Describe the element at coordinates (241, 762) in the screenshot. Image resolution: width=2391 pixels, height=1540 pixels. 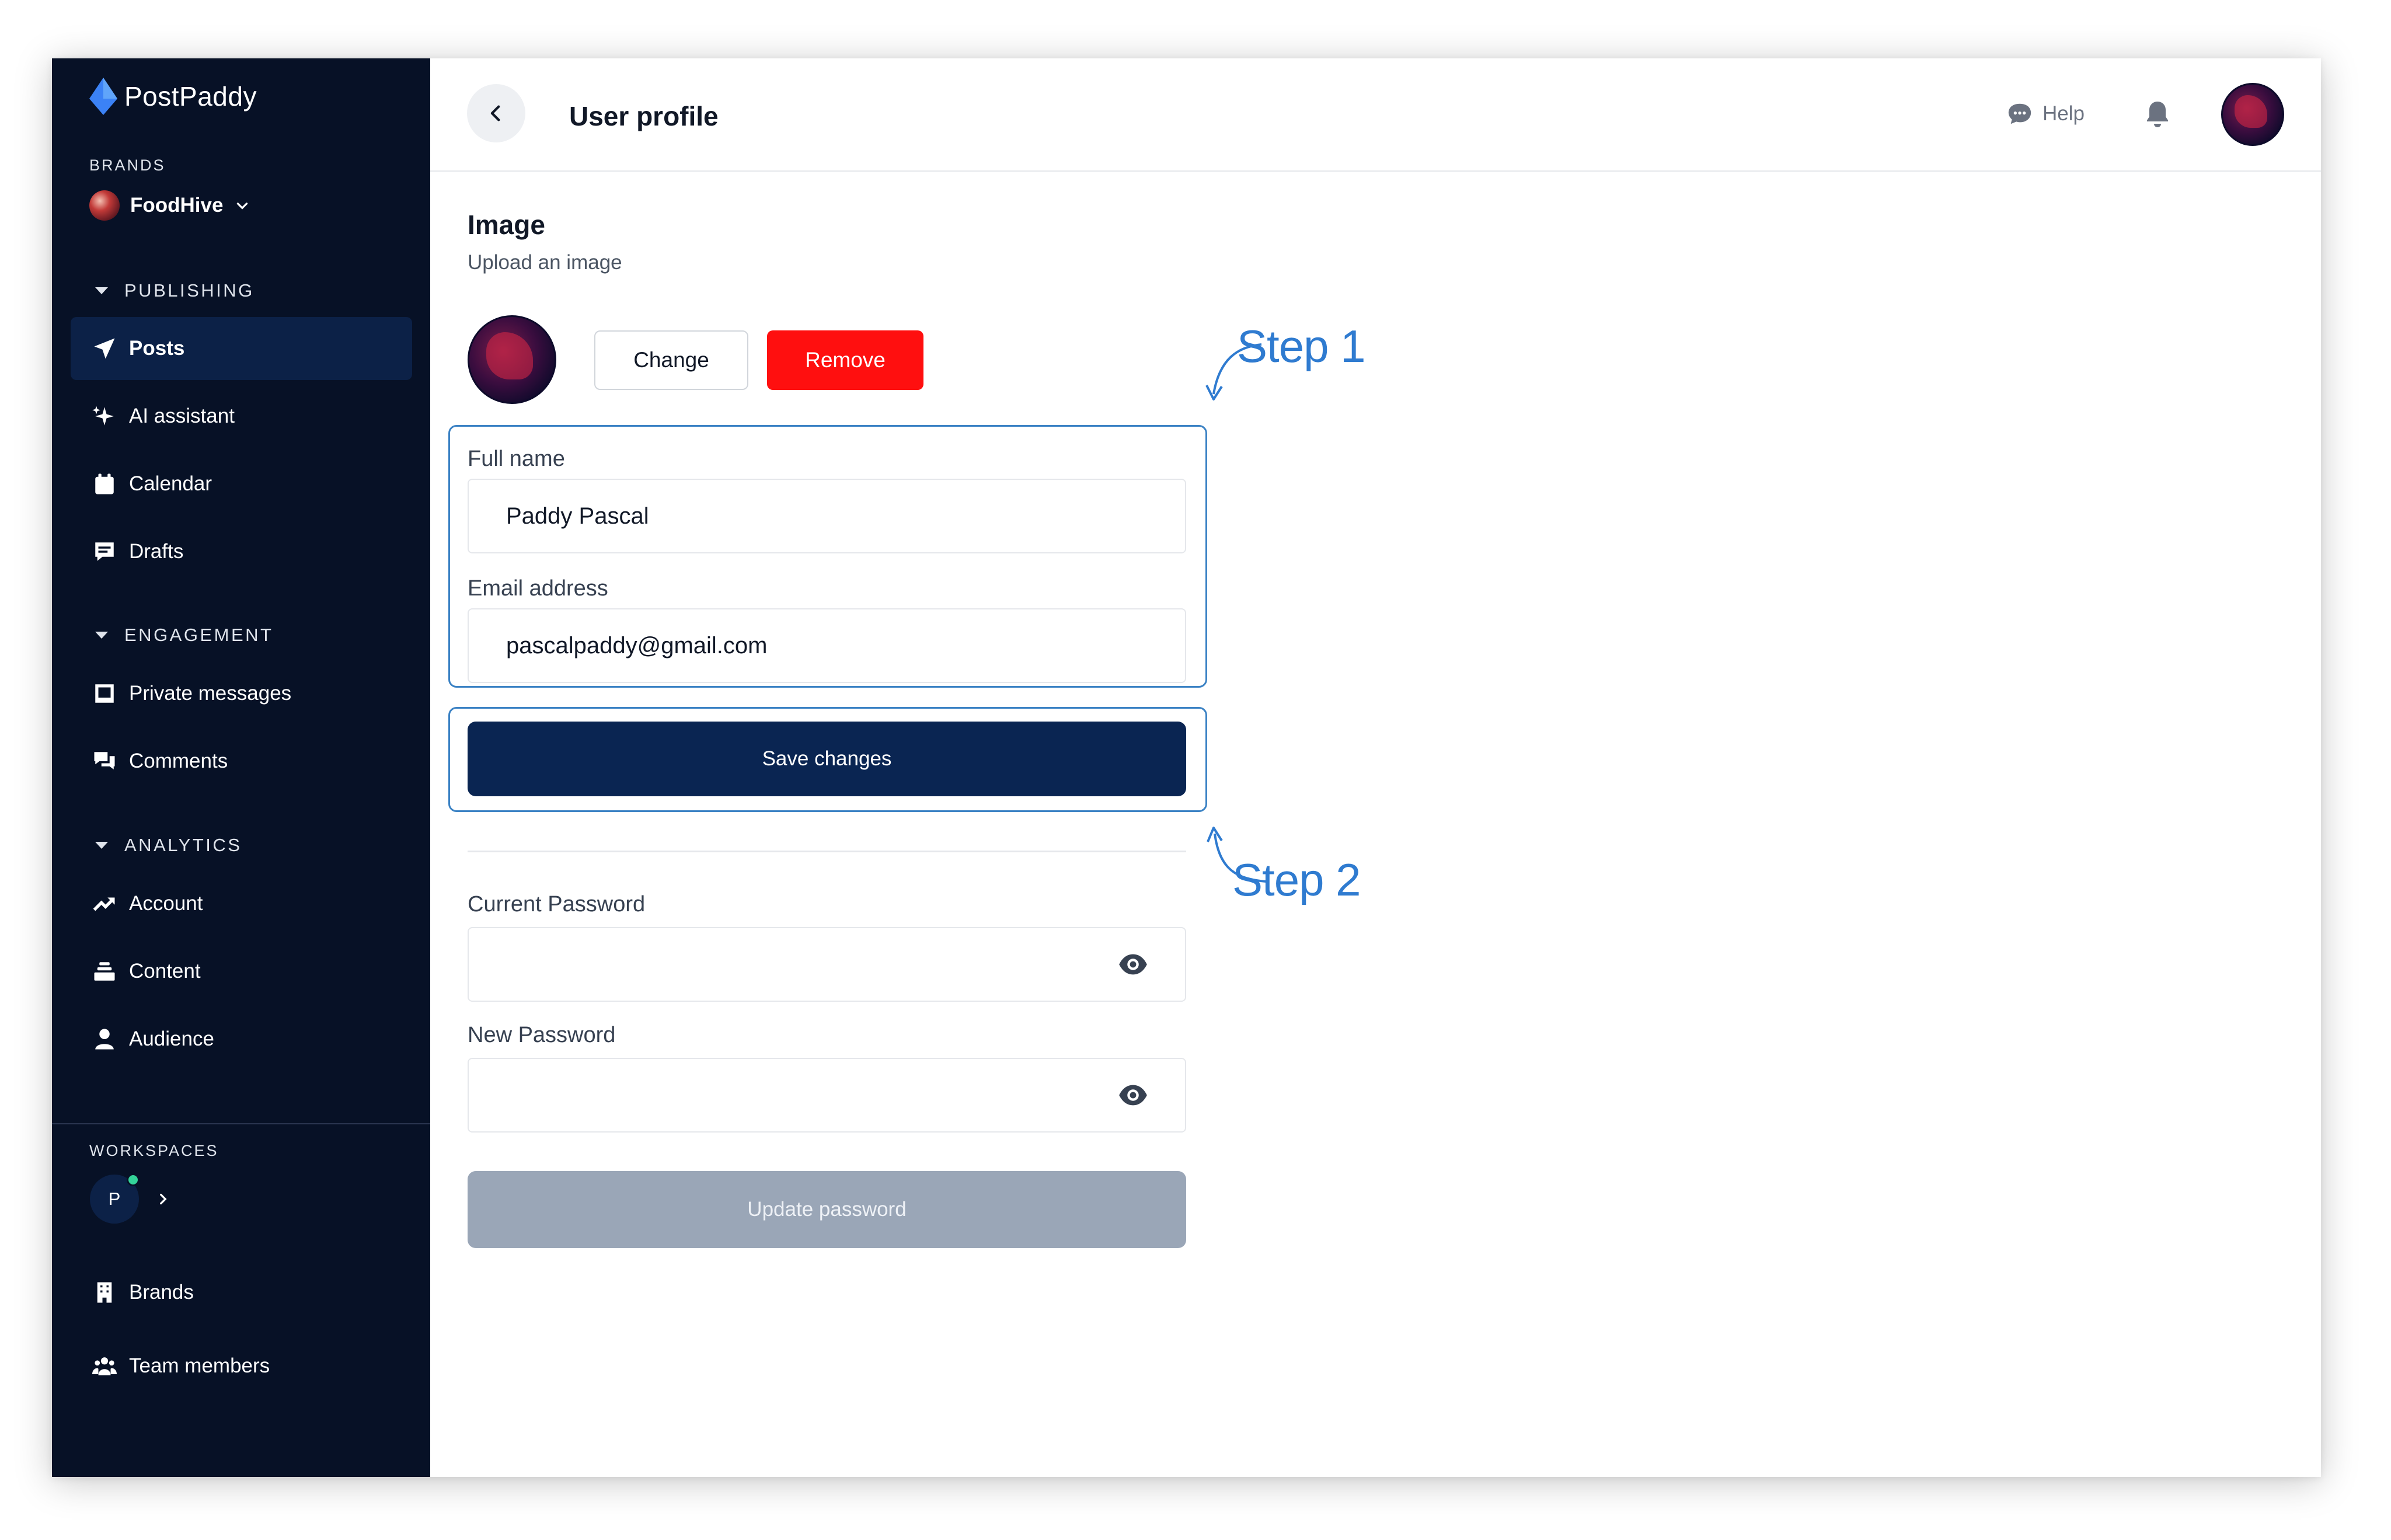
I see `sidebar-item-comments: Comments` at that location.